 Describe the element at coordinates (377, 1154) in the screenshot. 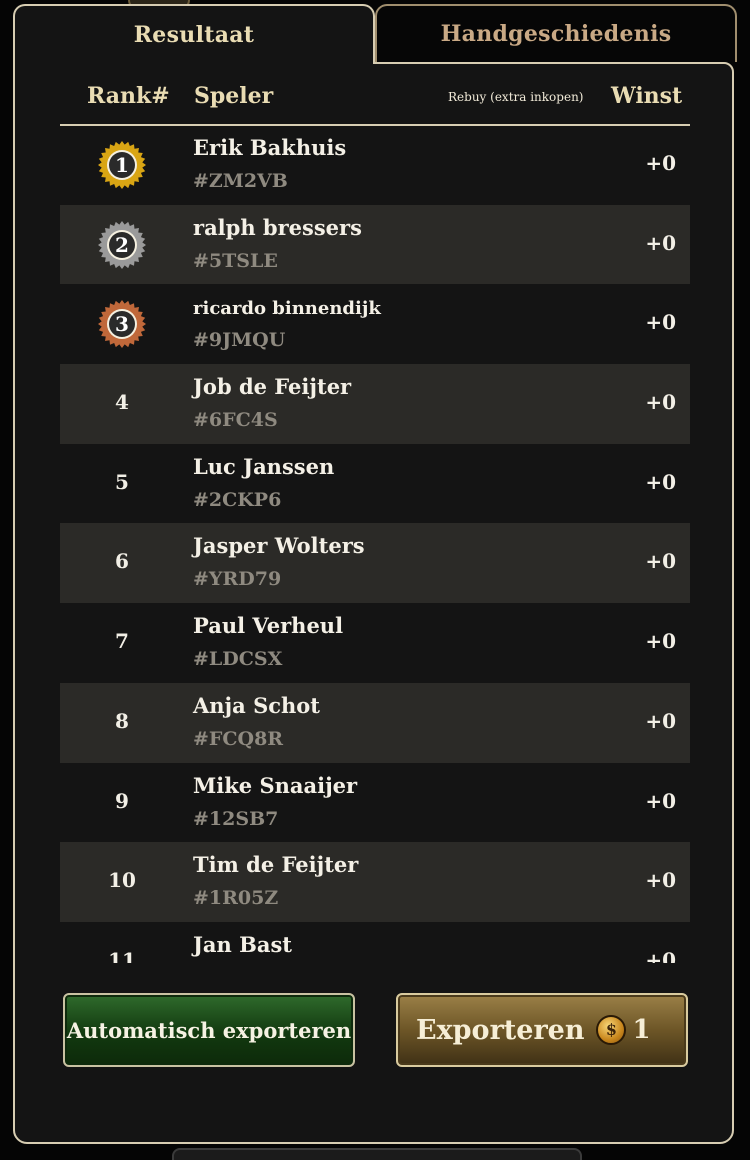

I see `bottom-handle` at that location.